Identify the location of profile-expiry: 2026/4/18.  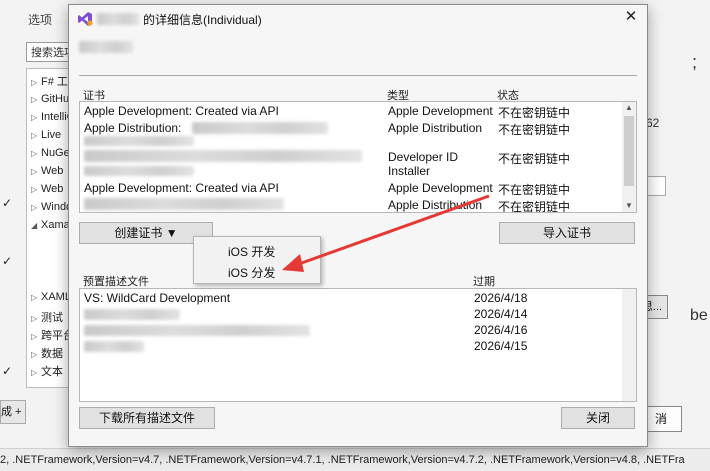
(501, 298).